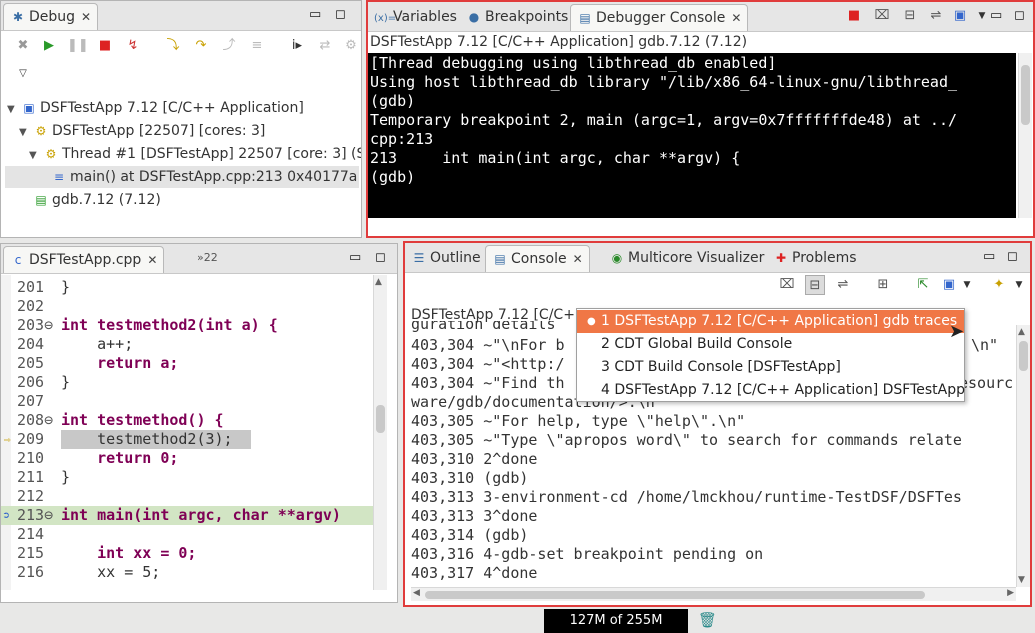 Image resolution: width=1035 pixels, height=633 pixels. What do you see at coordinates (537, 258) in the screenshot?
I see `tab-console: ▤ Console ✕` at bounding box center [537, 258].